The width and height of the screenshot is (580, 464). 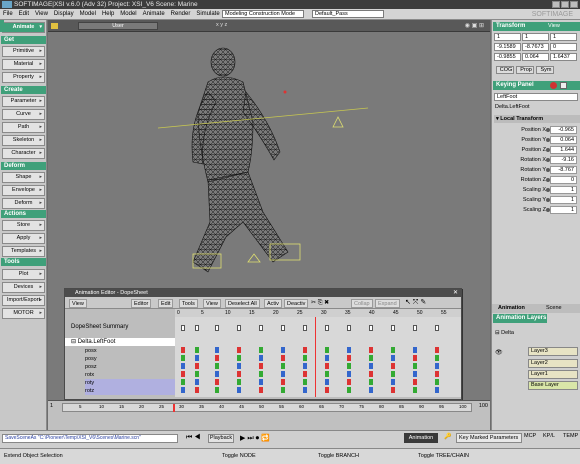 What do you see at coordinates (41, 14) in the screenshot?
I see `menu-view: View` at bounding box center [41, 14].